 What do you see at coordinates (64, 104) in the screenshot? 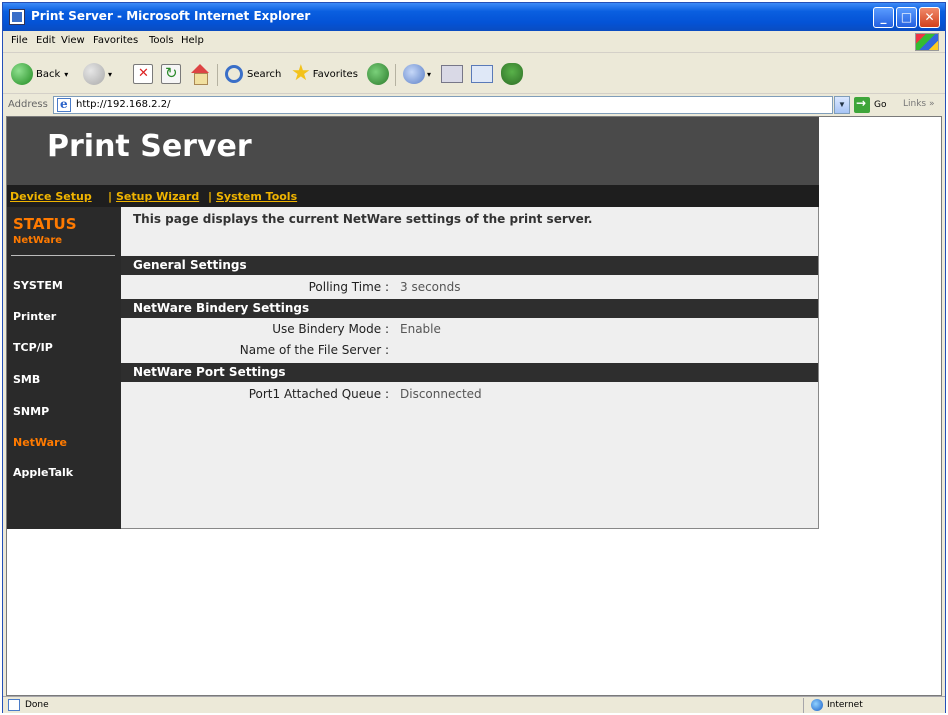
I see `page-icon` at bounding box center [64, 104].